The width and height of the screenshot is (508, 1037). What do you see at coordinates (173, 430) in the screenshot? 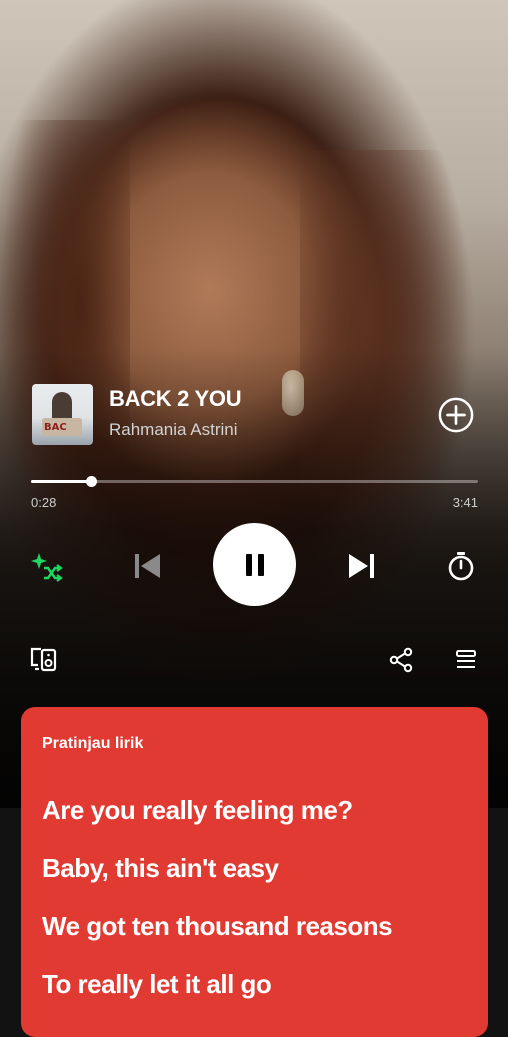
I see `track-artist: Rahmania Astrini` at bounding box center [173, 430].